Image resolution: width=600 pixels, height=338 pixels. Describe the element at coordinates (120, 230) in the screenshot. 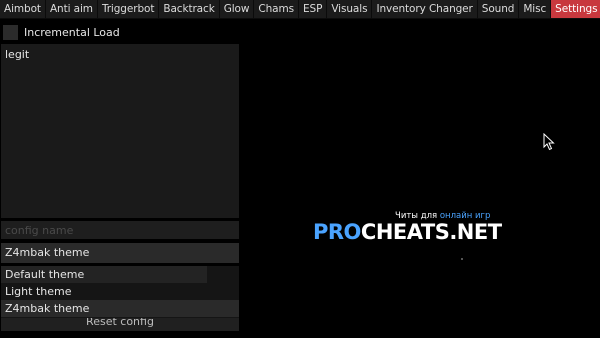

I see `config-name-input` at that location.